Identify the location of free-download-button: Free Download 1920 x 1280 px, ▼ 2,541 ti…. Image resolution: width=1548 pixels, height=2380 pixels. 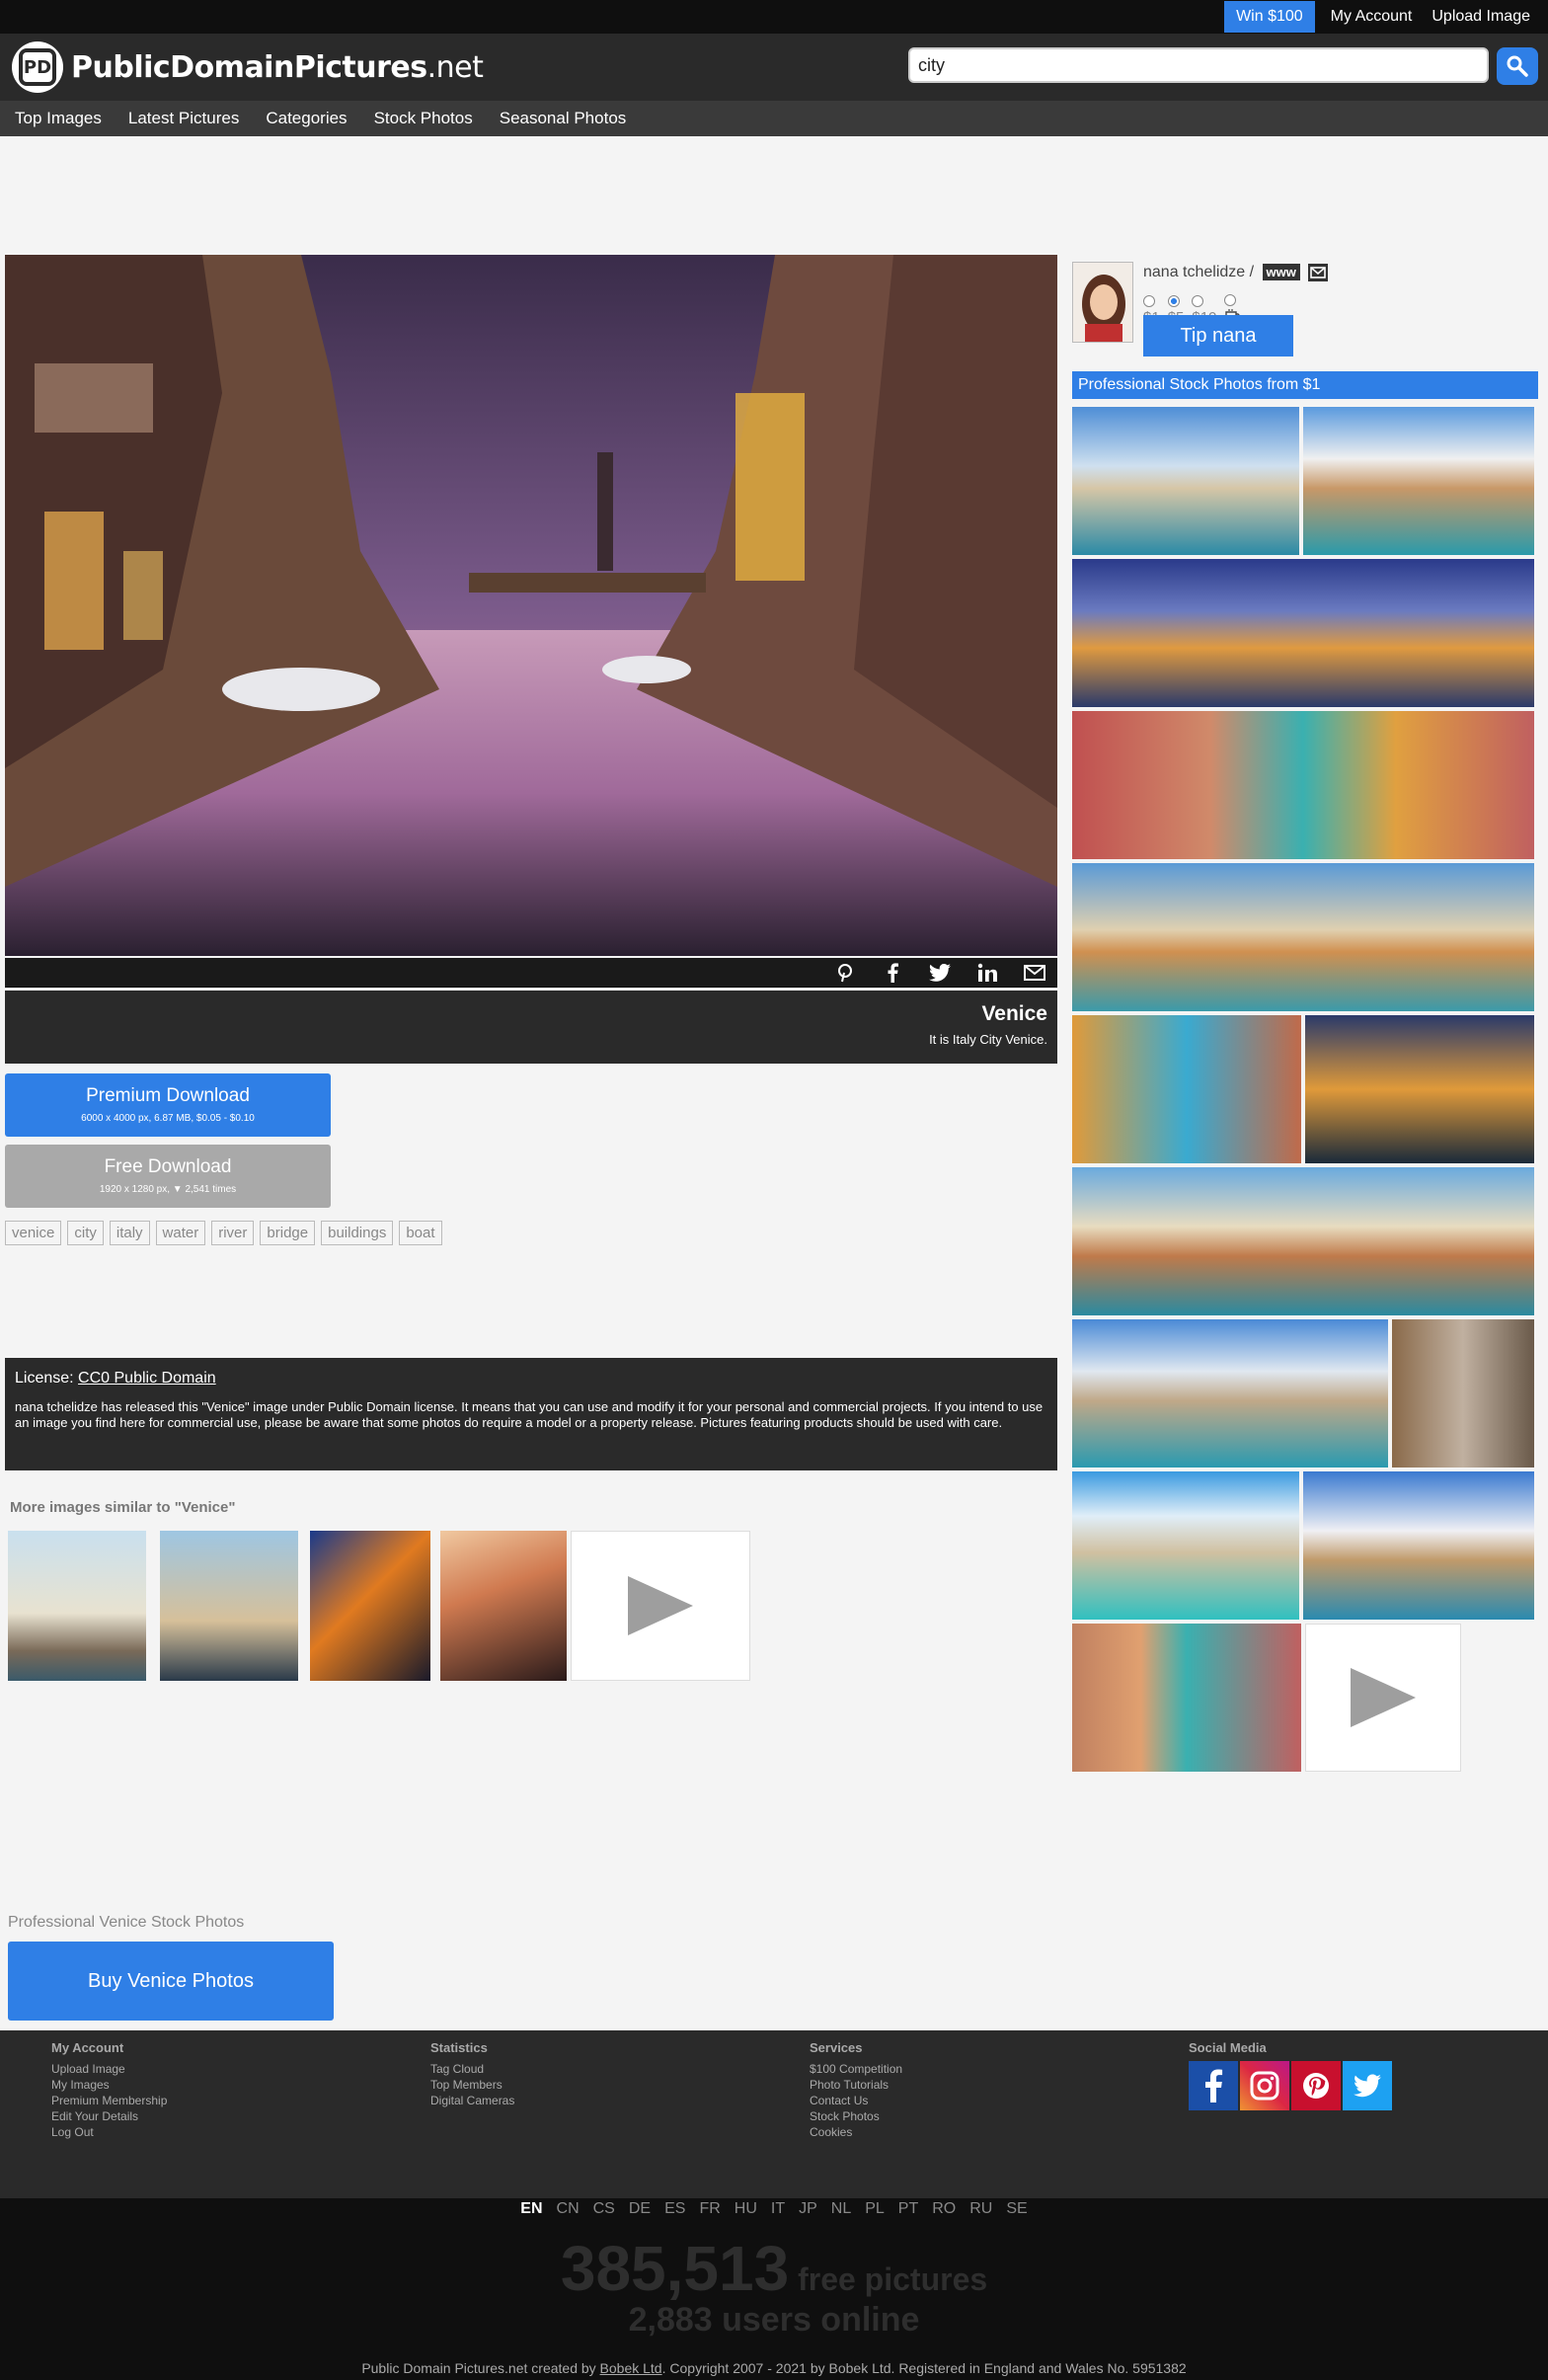
(168, 1176).